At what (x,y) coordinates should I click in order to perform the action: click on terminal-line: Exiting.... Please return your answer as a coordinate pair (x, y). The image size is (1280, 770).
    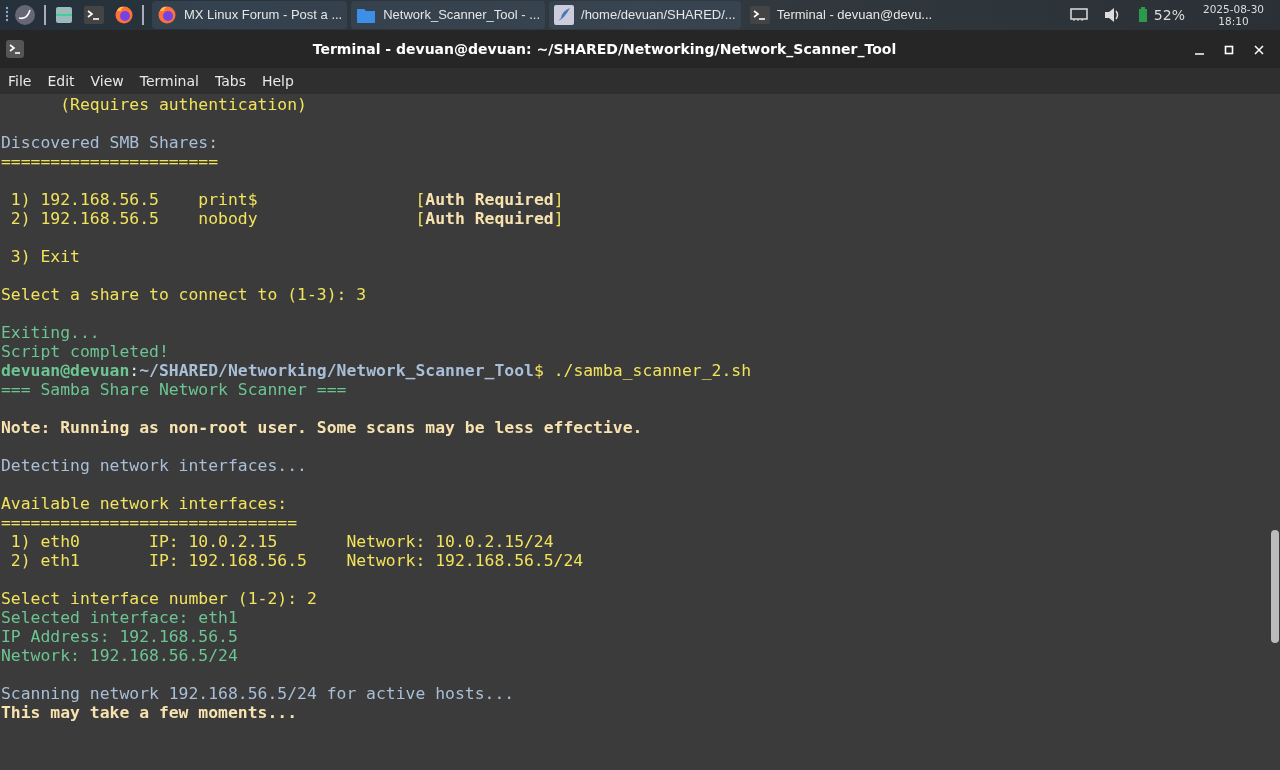
    Looking at the image, I should click on (50, 332).